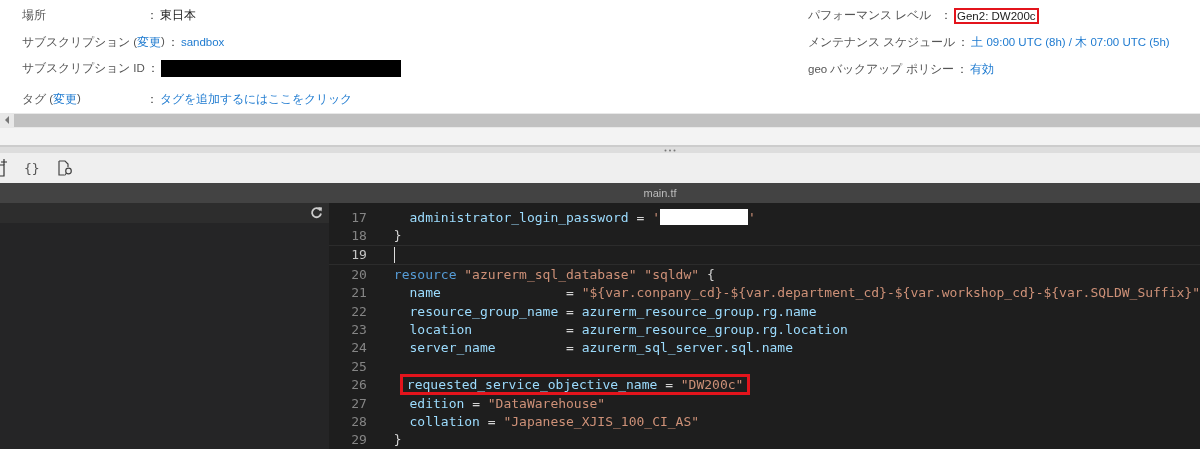 The width and height of the screenshot is (1200, 449). I want to click on new-file-icon, so click(4, 168).